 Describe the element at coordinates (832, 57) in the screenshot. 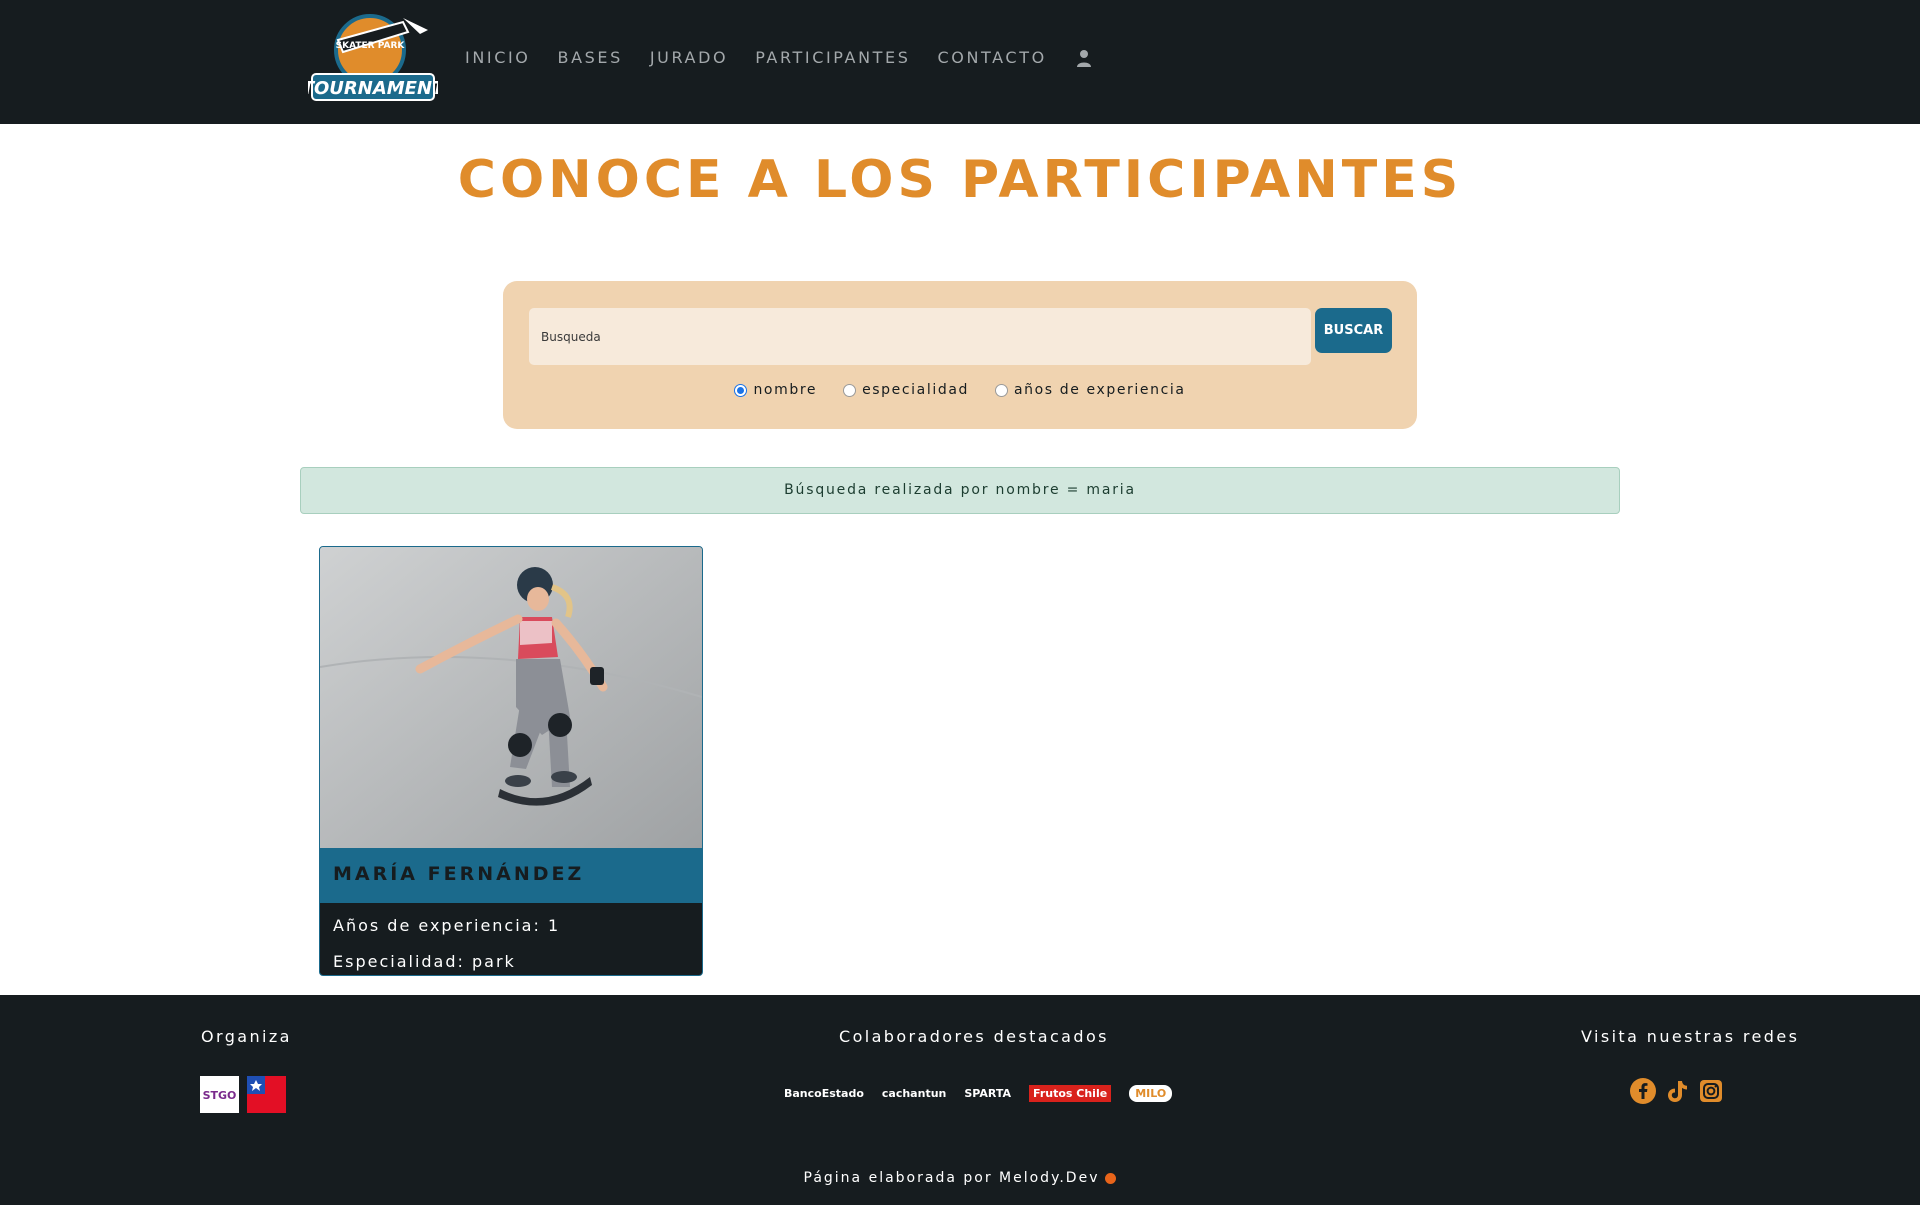

I see `nav-item-participantes: PARTICIPANTES` at that location.